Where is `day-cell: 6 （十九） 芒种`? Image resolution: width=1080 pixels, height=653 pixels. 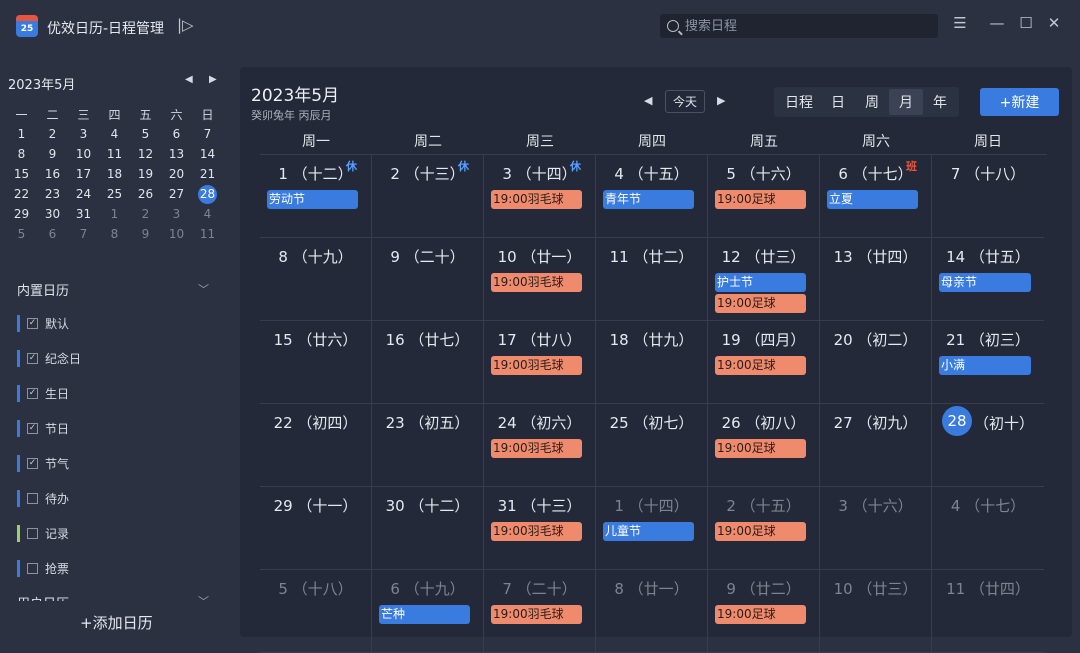 day-cell: 6 （十九） 芒种 is located at coordinates (428, 611).